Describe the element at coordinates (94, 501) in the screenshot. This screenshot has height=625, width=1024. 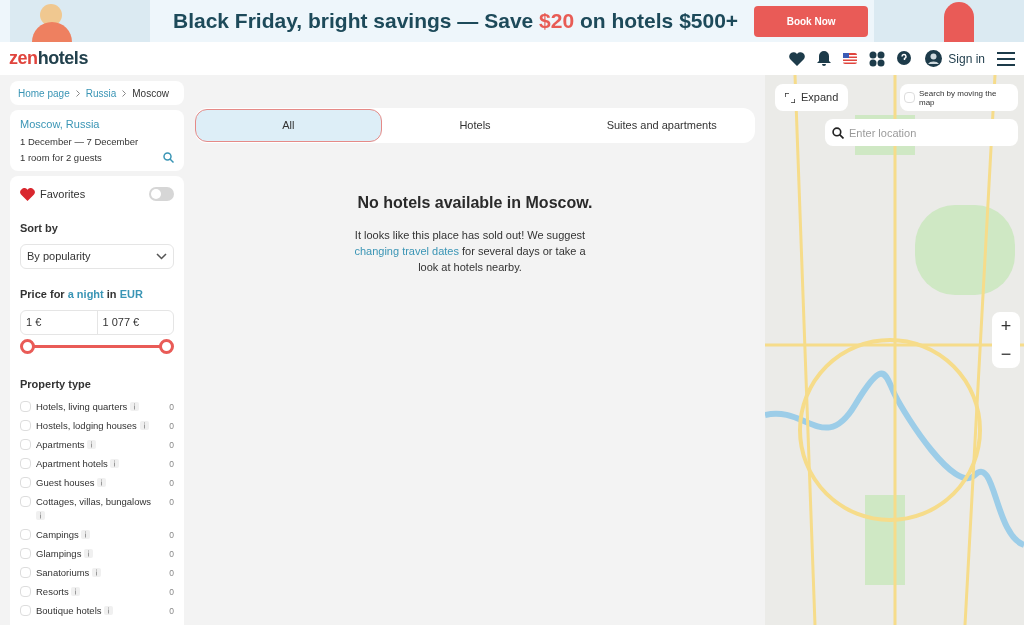
I see `property-type-option: Cottages, villas, bungalows` at that location.